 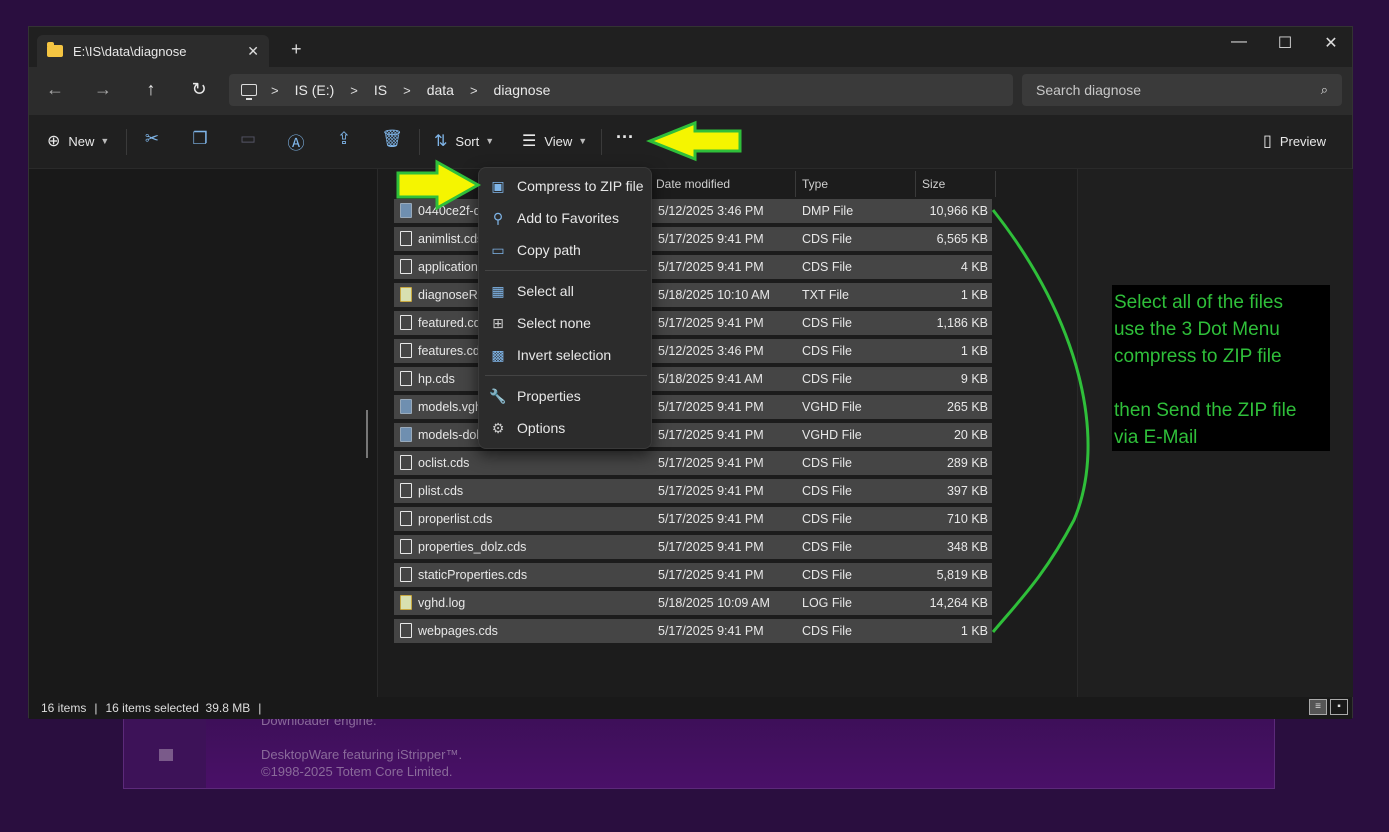 I want to click on bracket-curve, so click(x=1040, y=421).